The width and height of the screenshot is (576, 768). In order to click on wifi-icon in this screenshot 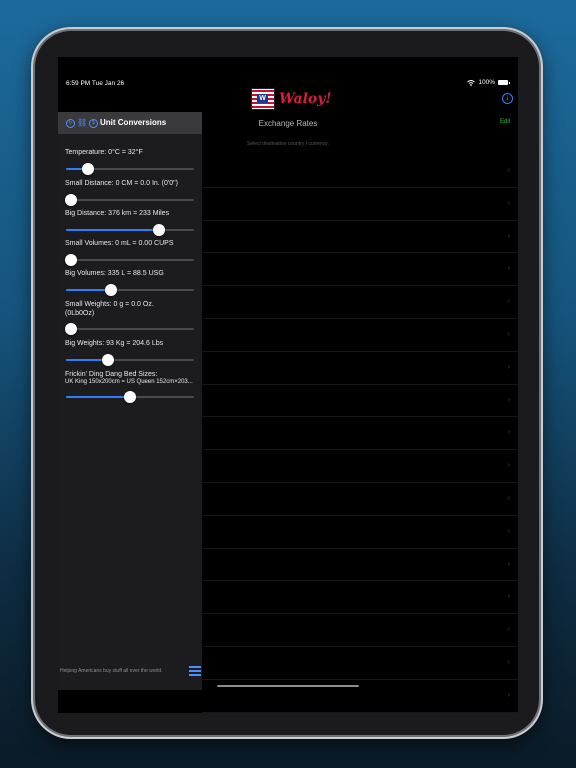, I will do `click(471, 82)`.